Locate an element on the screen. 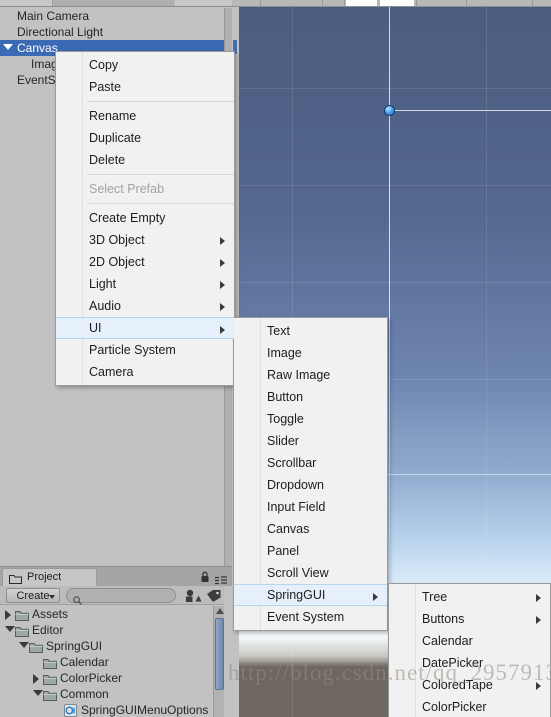 This screenshot has width=551, height=717. ui-menu-item-panel: Panel is located at coordinates (310, 551).